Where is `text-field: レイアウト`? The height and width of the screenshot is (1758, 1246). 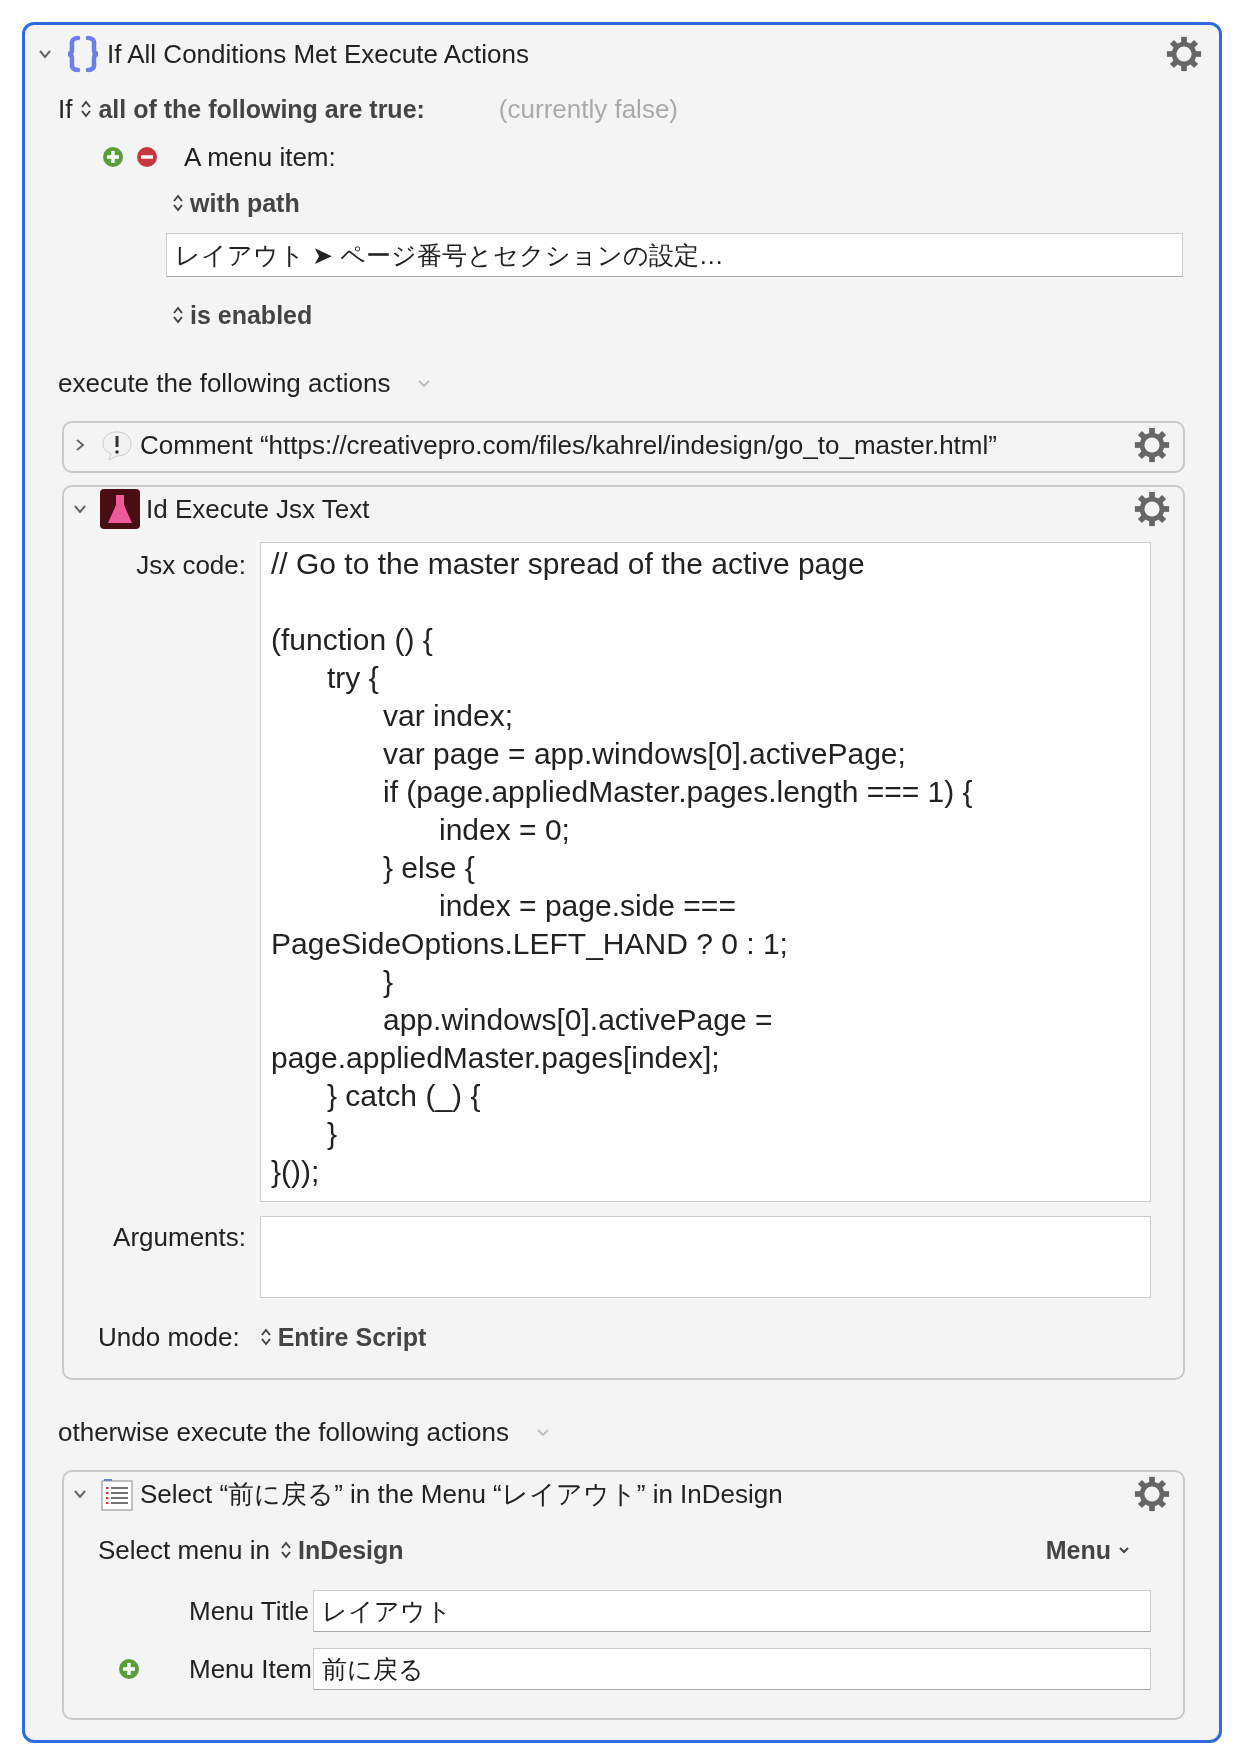
text-field: レイアウト is located at coordinates (732, 1611).